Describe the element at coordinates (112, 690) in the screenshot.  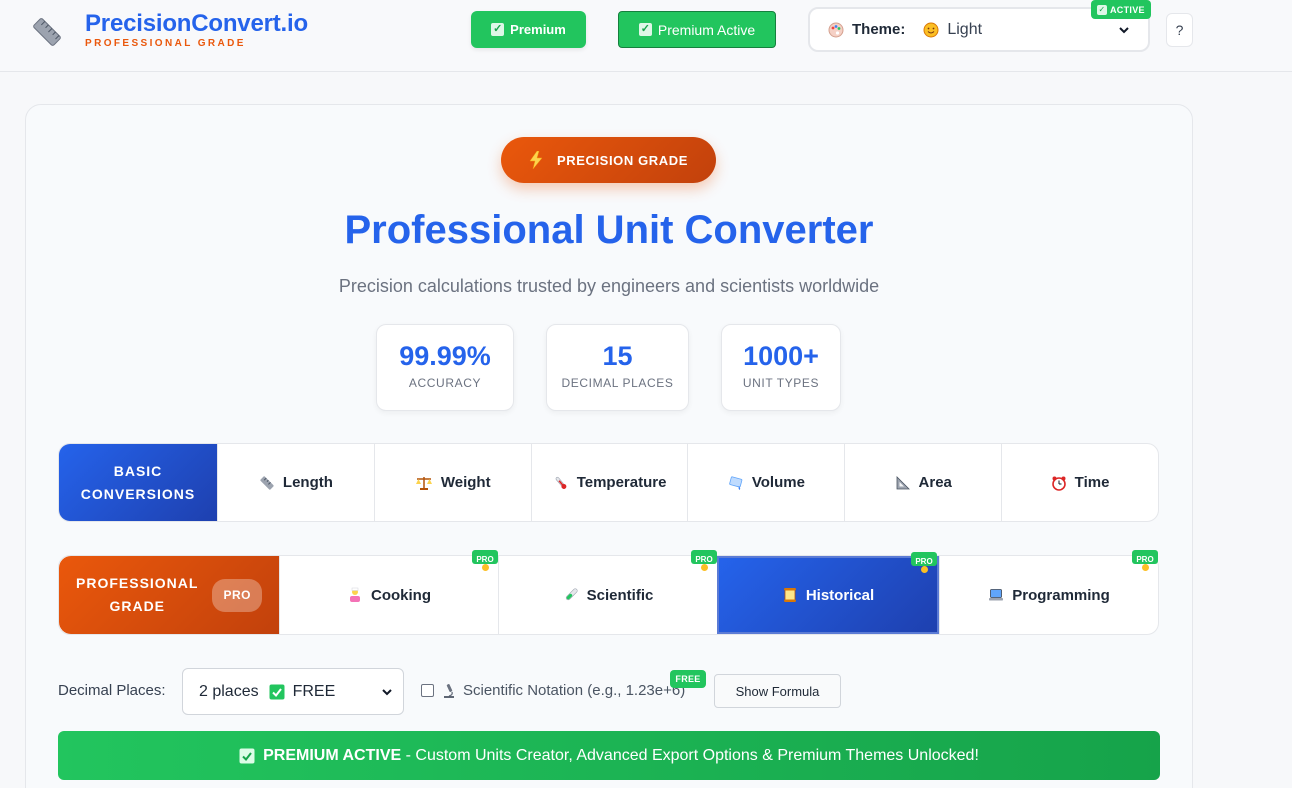
I see `decimal-places-label: Decimal Places:` at that location.